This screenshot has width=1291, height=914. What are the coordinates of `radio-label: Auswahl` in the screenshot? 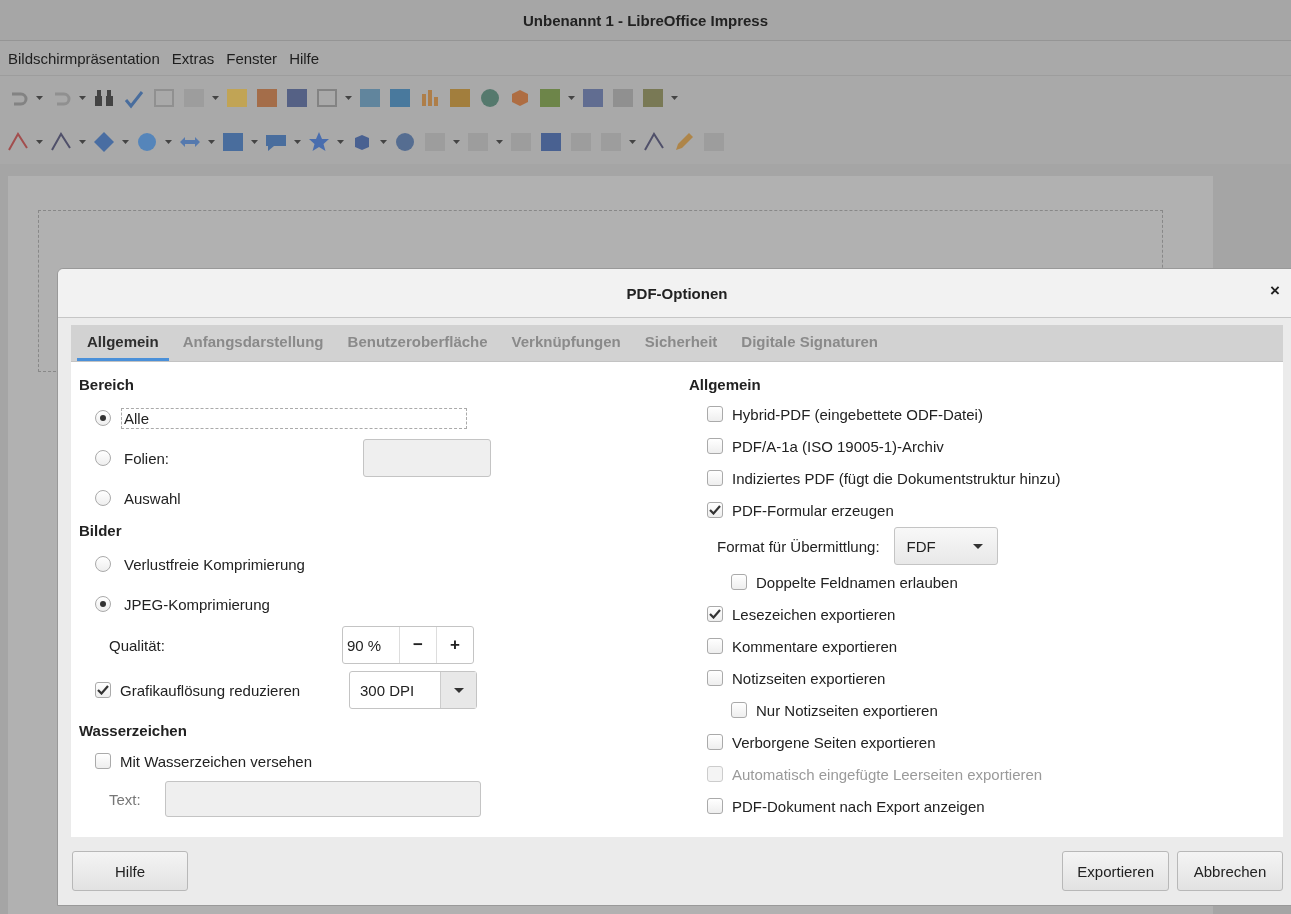 It's located at (152, 498).